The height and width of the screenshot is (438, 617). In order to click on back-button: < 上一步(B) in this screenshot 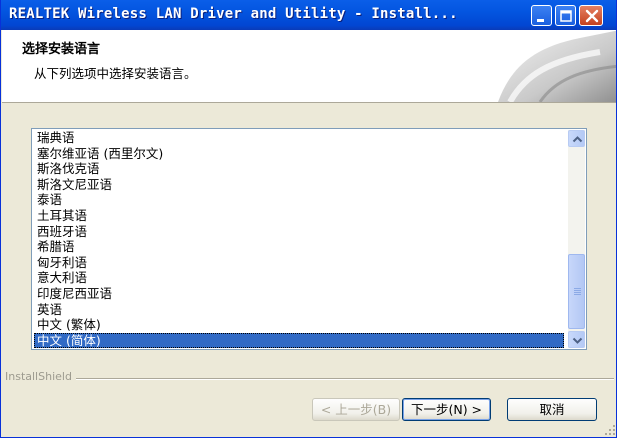, I will do `click(356, 409)`.